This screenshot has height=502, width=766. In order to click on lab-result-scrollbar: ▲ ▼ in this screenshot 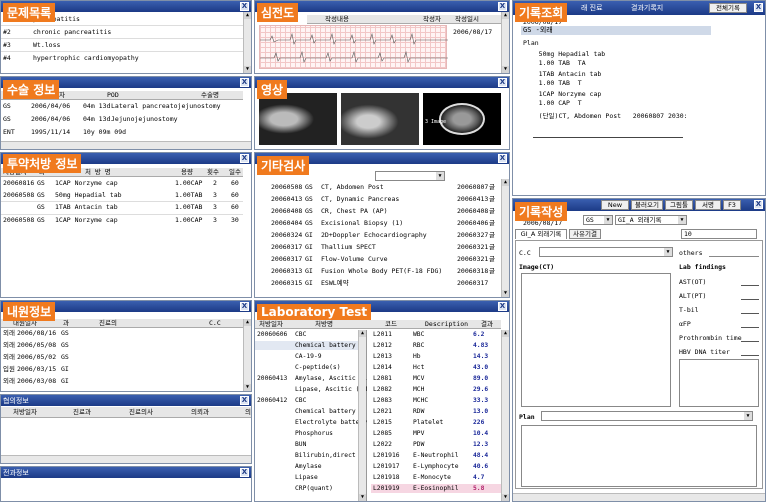, I will do `click(505, 415)`.